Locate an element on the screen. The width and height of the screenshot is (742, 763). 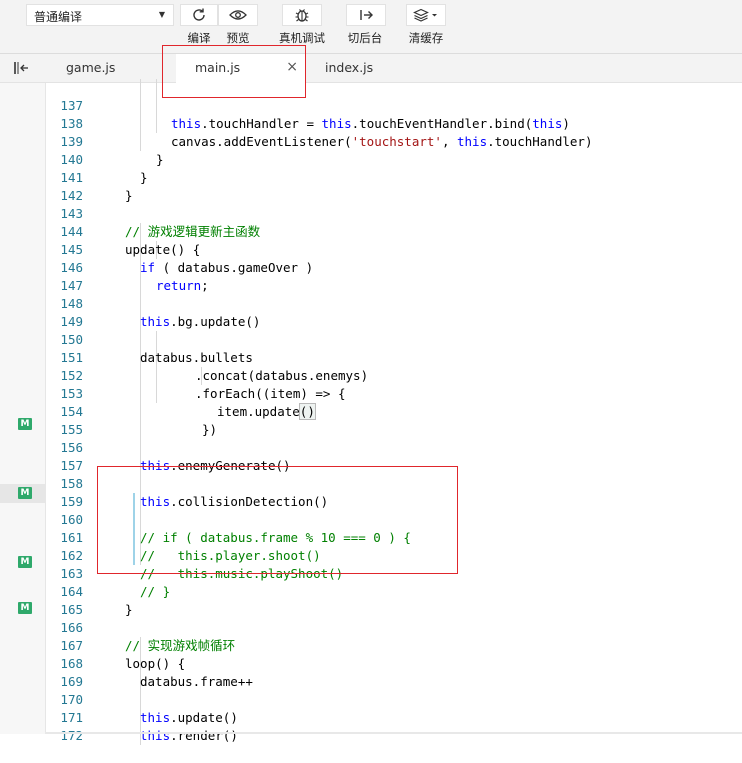
comment: // this.player.shoot() is located at coordinates (230, 555).